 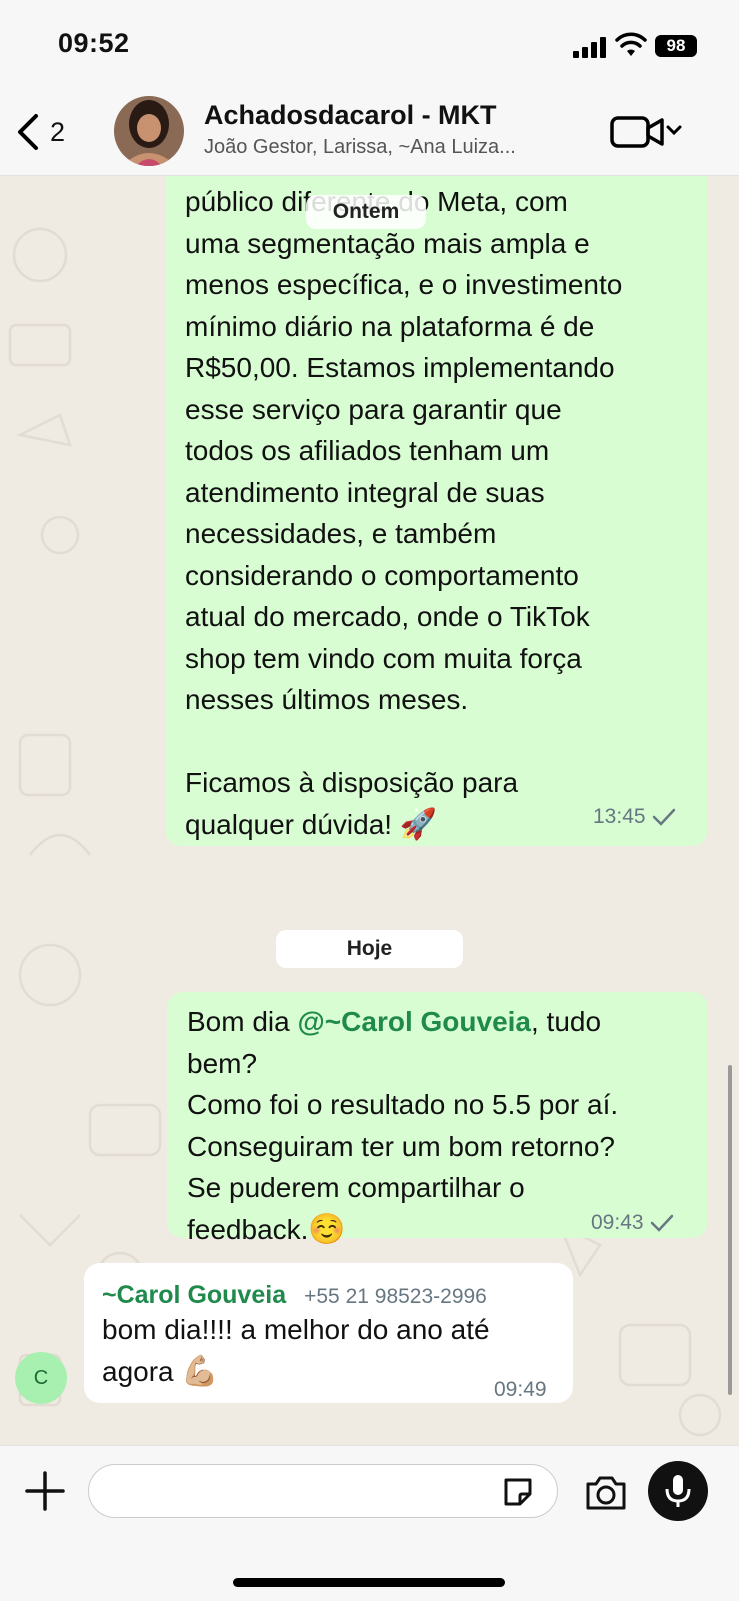 What do you see at coordinates (296, 1351) in the screenshot?
I see `message-text: bom dia!!!! a melhor do ano até agora 💪🏼` at bounding box center [296, 1351].